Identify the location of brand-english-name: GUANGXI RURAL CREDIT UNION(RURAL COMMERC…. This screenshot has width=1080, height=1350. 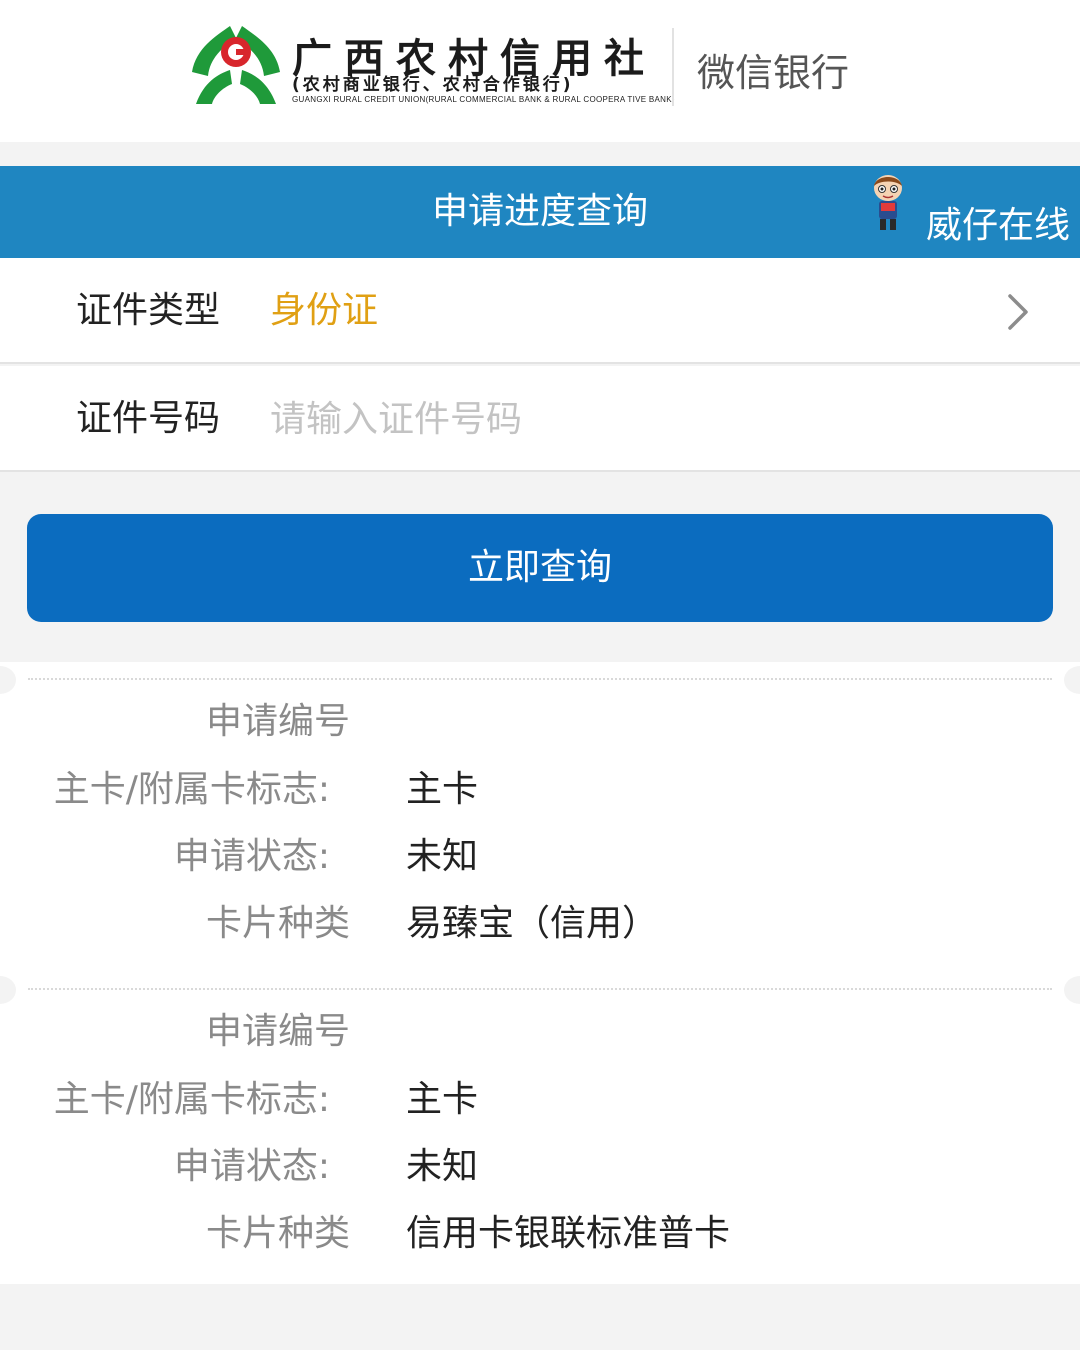
(483, 99).